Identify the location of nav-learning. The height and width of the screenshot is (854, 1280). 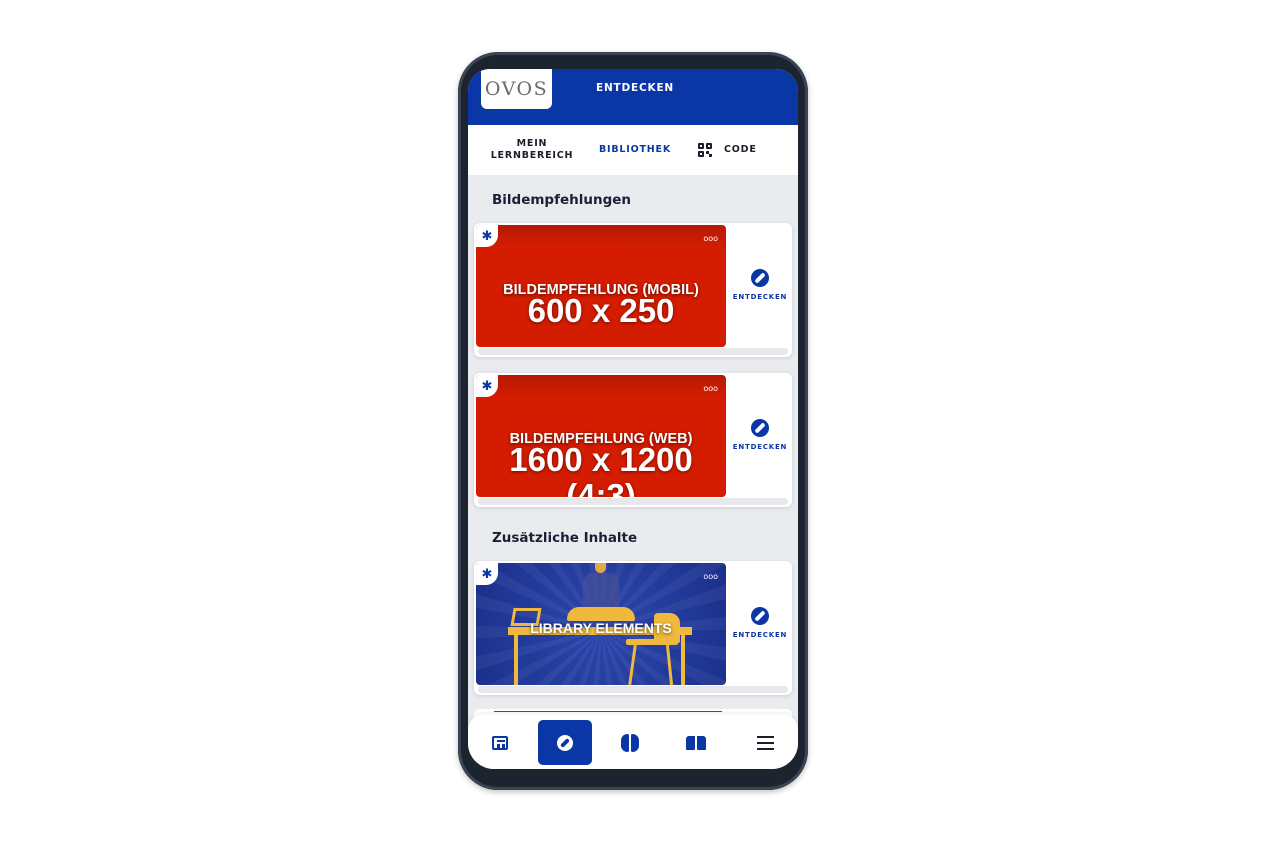
(630, 742).